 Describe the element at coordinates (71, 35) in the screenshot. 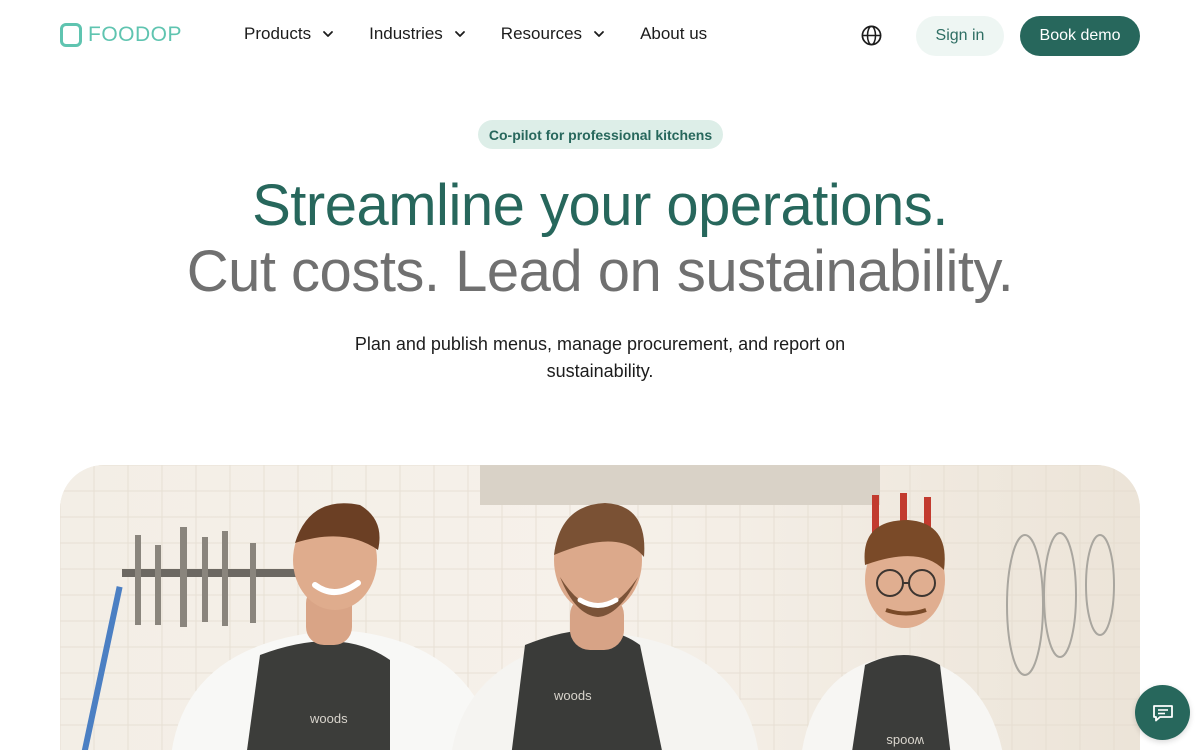

I see `logo-mark-icon` at that location.